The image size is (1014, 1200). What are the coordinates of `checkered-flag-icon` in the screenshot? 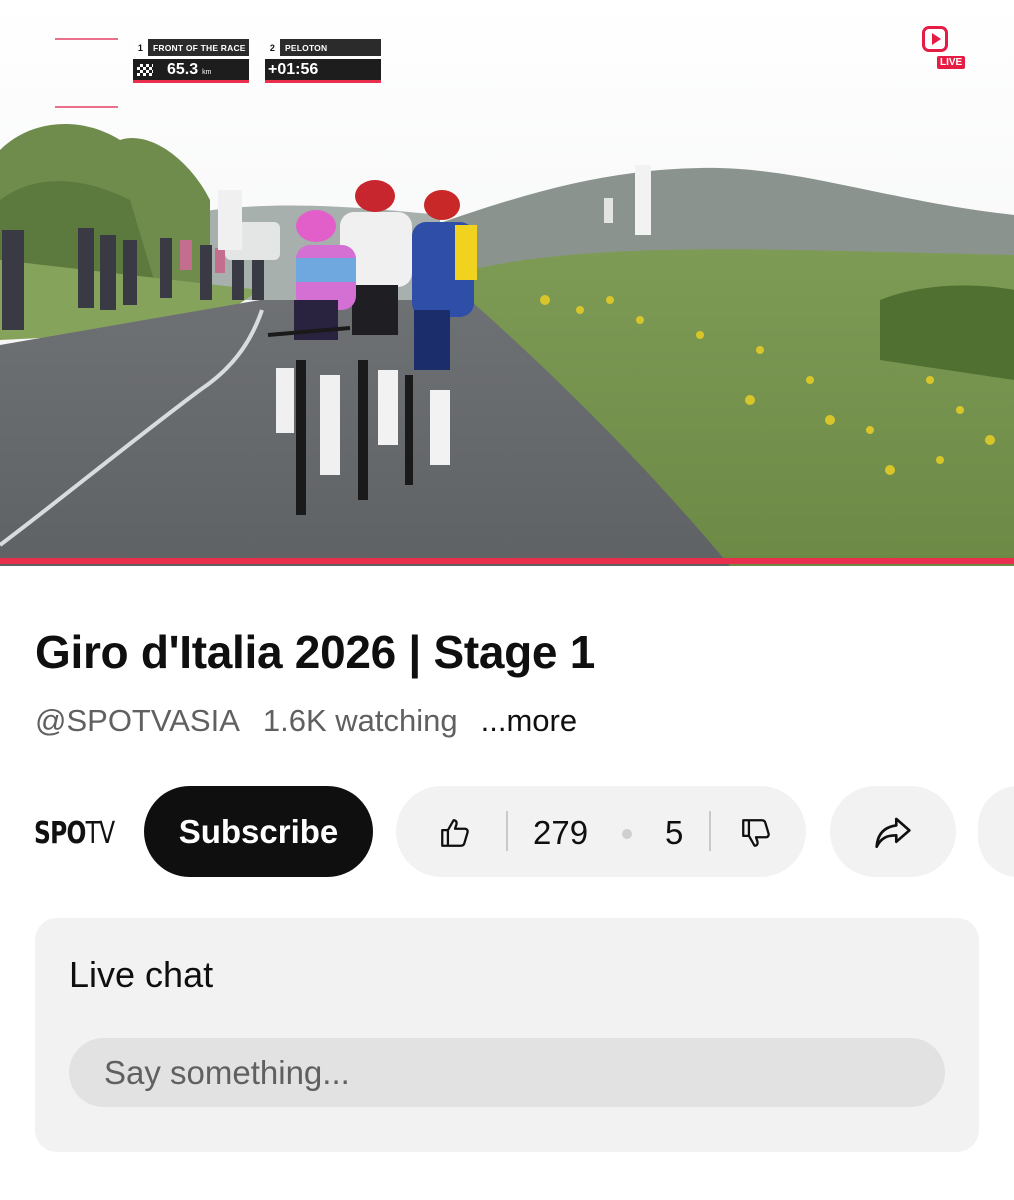 It's located at (145, 69).